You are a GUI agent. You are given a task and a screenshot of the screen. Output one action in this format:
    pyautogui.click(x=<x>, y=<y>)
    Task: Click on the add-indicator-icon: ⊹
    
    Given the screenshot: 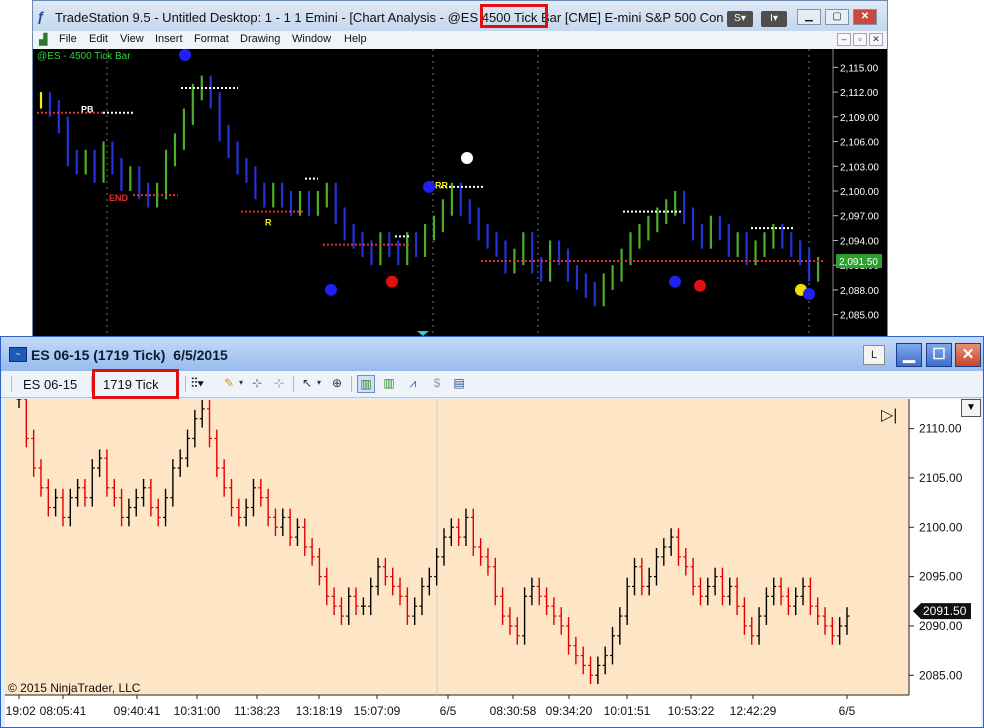 What is the action you would take?
    pyautogui.click(x=257, y=383)
    